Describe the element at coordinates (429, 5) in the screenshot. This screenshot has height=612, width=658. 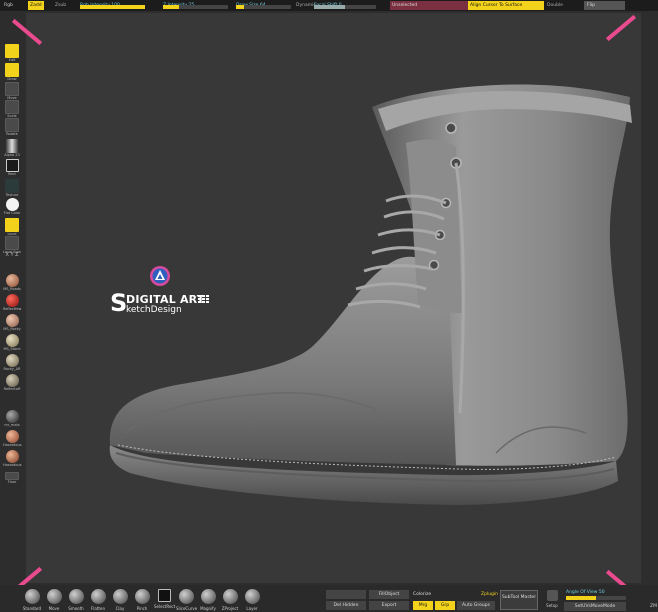
I see `unselected-field: Unselected` at that location.